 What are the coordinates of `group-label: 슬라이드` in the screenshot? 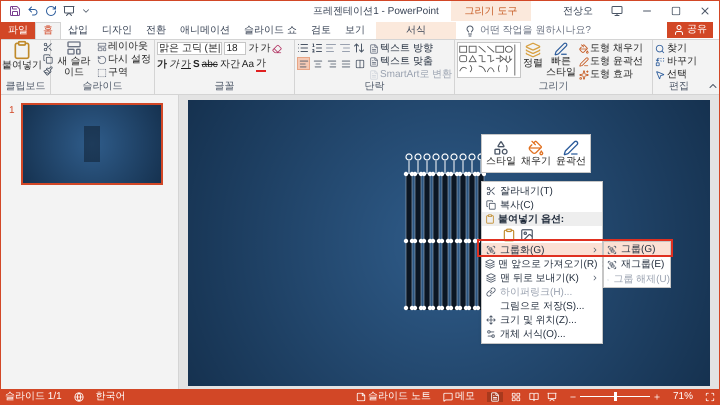 It's located at (102, 87).